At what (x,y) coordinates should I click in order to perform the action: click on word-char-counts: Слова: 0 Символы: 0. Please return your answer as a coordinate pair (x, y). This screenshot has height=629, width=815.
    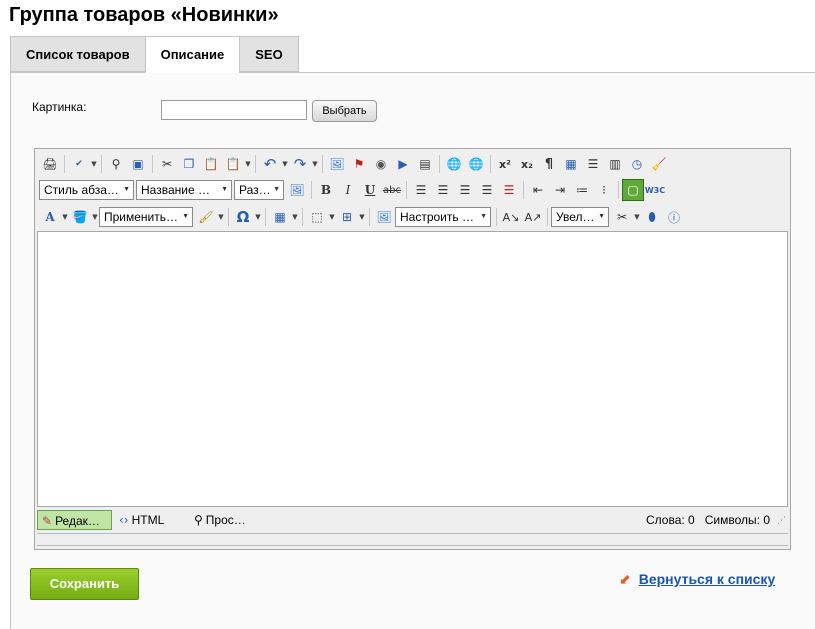
    Looking at the image, I should click on (708, 520).